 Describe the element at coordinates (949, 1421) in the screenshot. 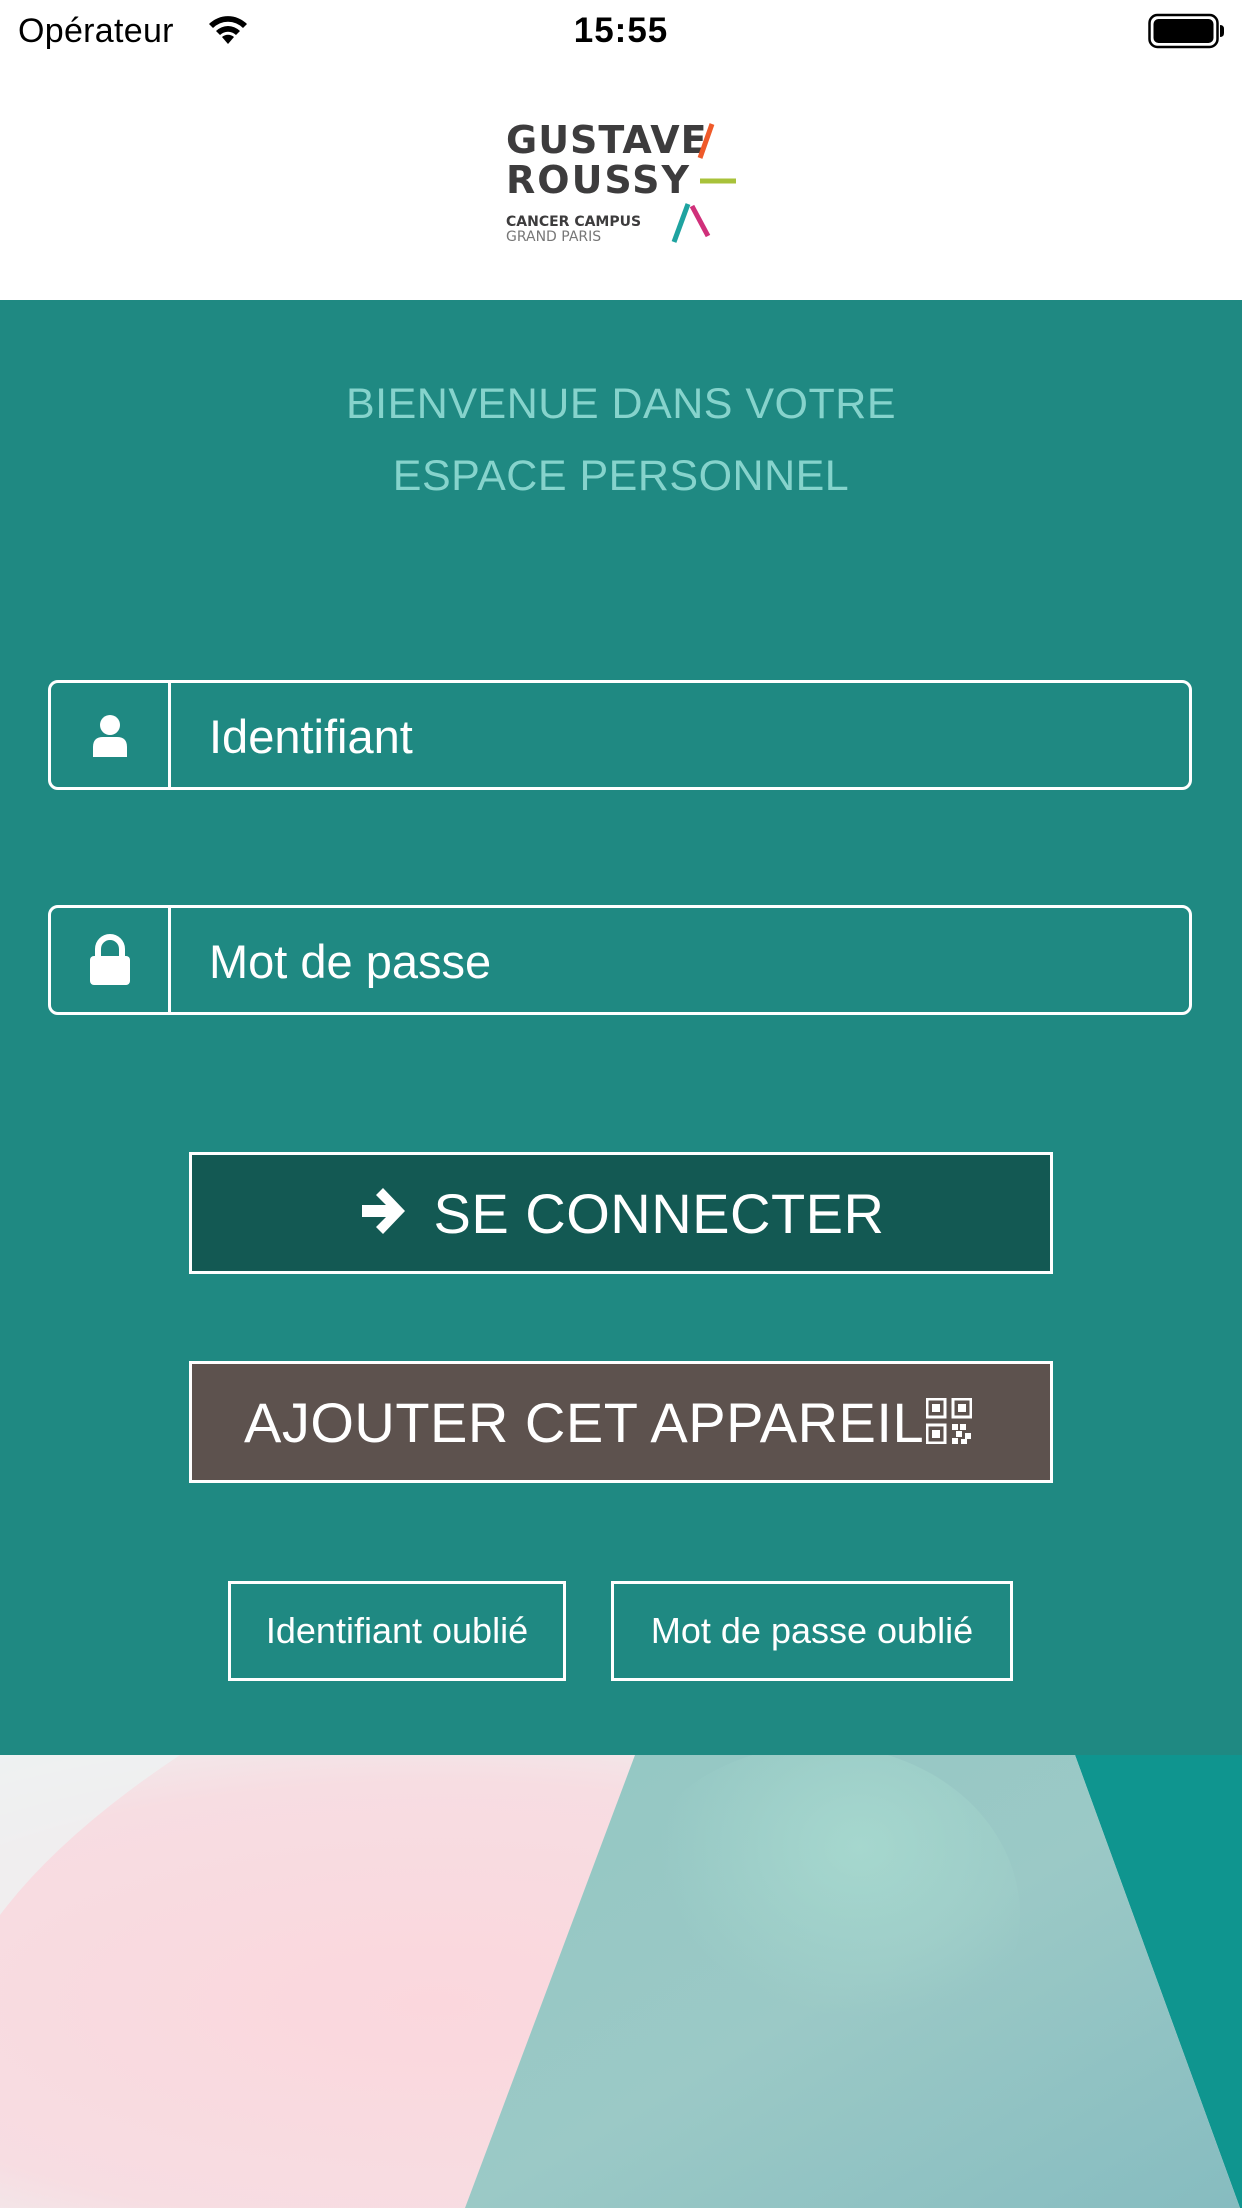

I see `qr-code-icon` at that location.